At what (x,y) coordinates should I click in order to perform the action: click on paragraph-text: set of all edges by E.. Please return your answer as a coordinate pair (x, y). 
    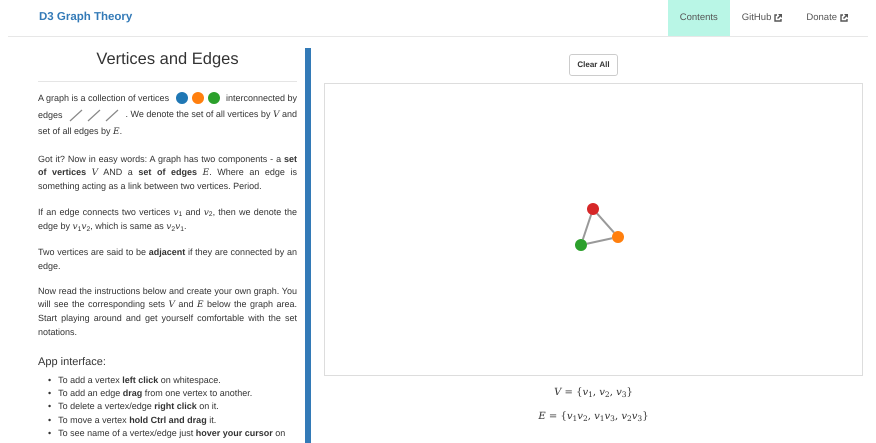
    Looking at the image, I should click on (80, 132).